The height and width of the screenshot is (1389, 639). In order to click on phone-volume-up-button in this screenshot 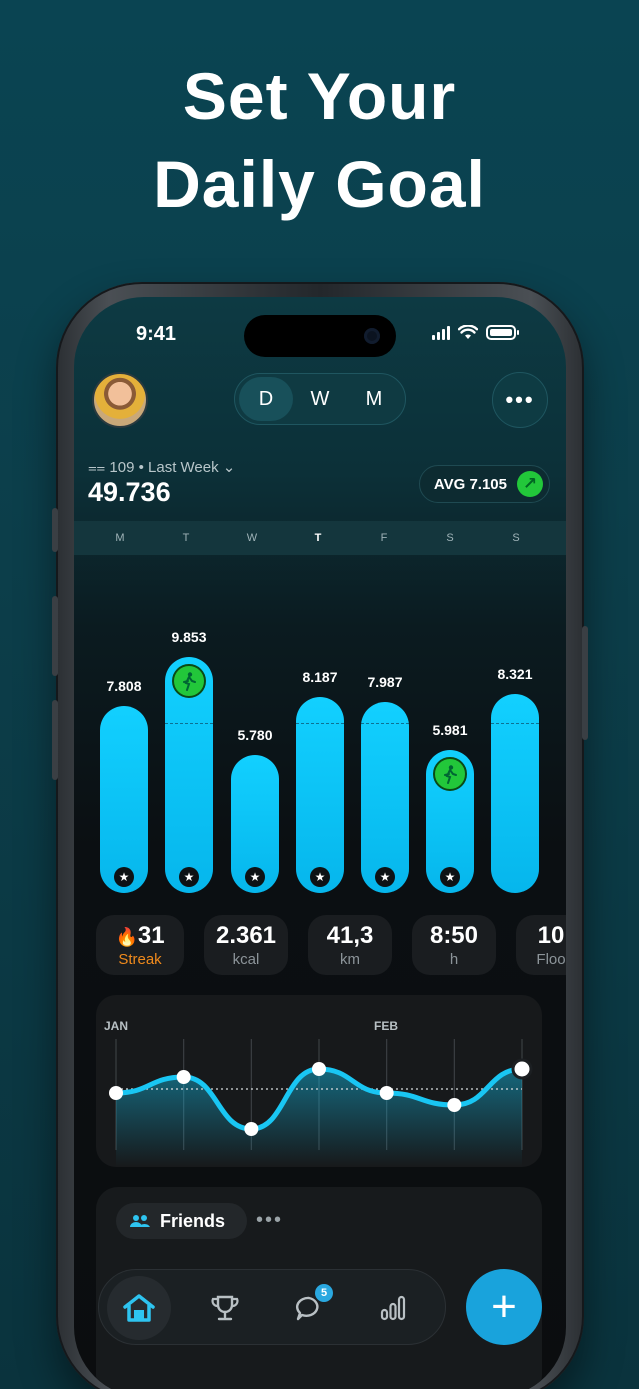, I will do `click(55, 636)`.